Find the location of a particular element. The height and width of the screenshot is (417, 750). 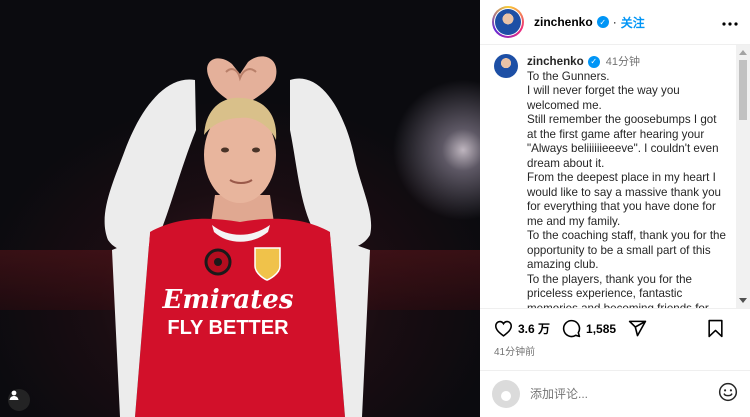

posted-time-ago: 41分钟前 is located at coordinates (615, 359).